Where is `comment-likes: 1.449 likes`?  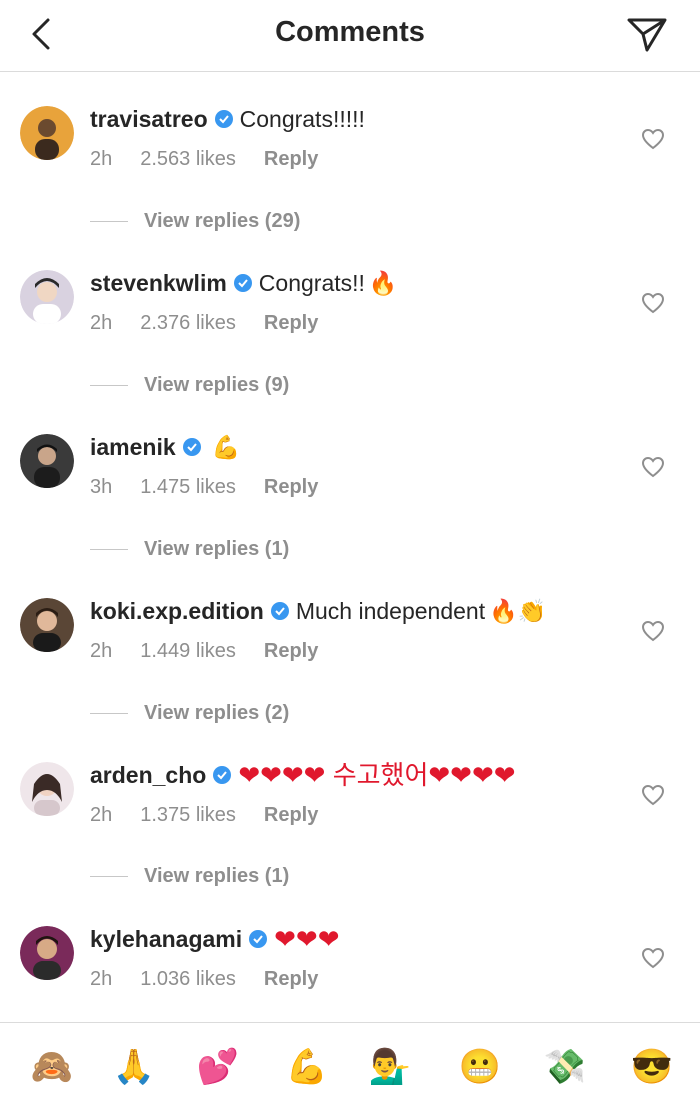
comment-likes: 1.449 likes is located at coordinates (188, 651).